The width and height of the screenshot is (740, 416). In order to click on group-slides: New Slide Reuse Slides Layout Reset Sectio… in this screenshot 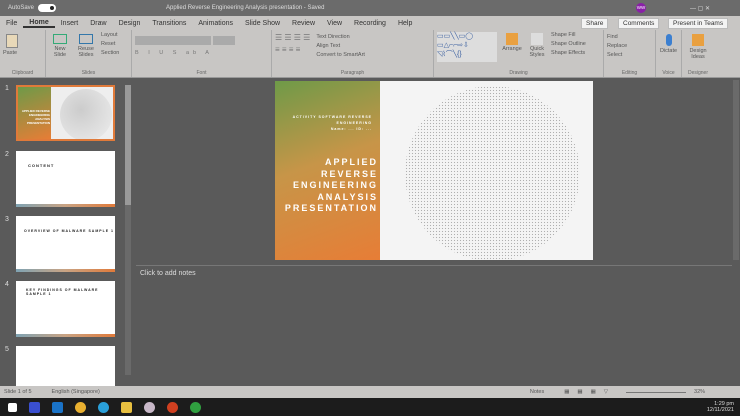, I will do `click(89, 53)`.